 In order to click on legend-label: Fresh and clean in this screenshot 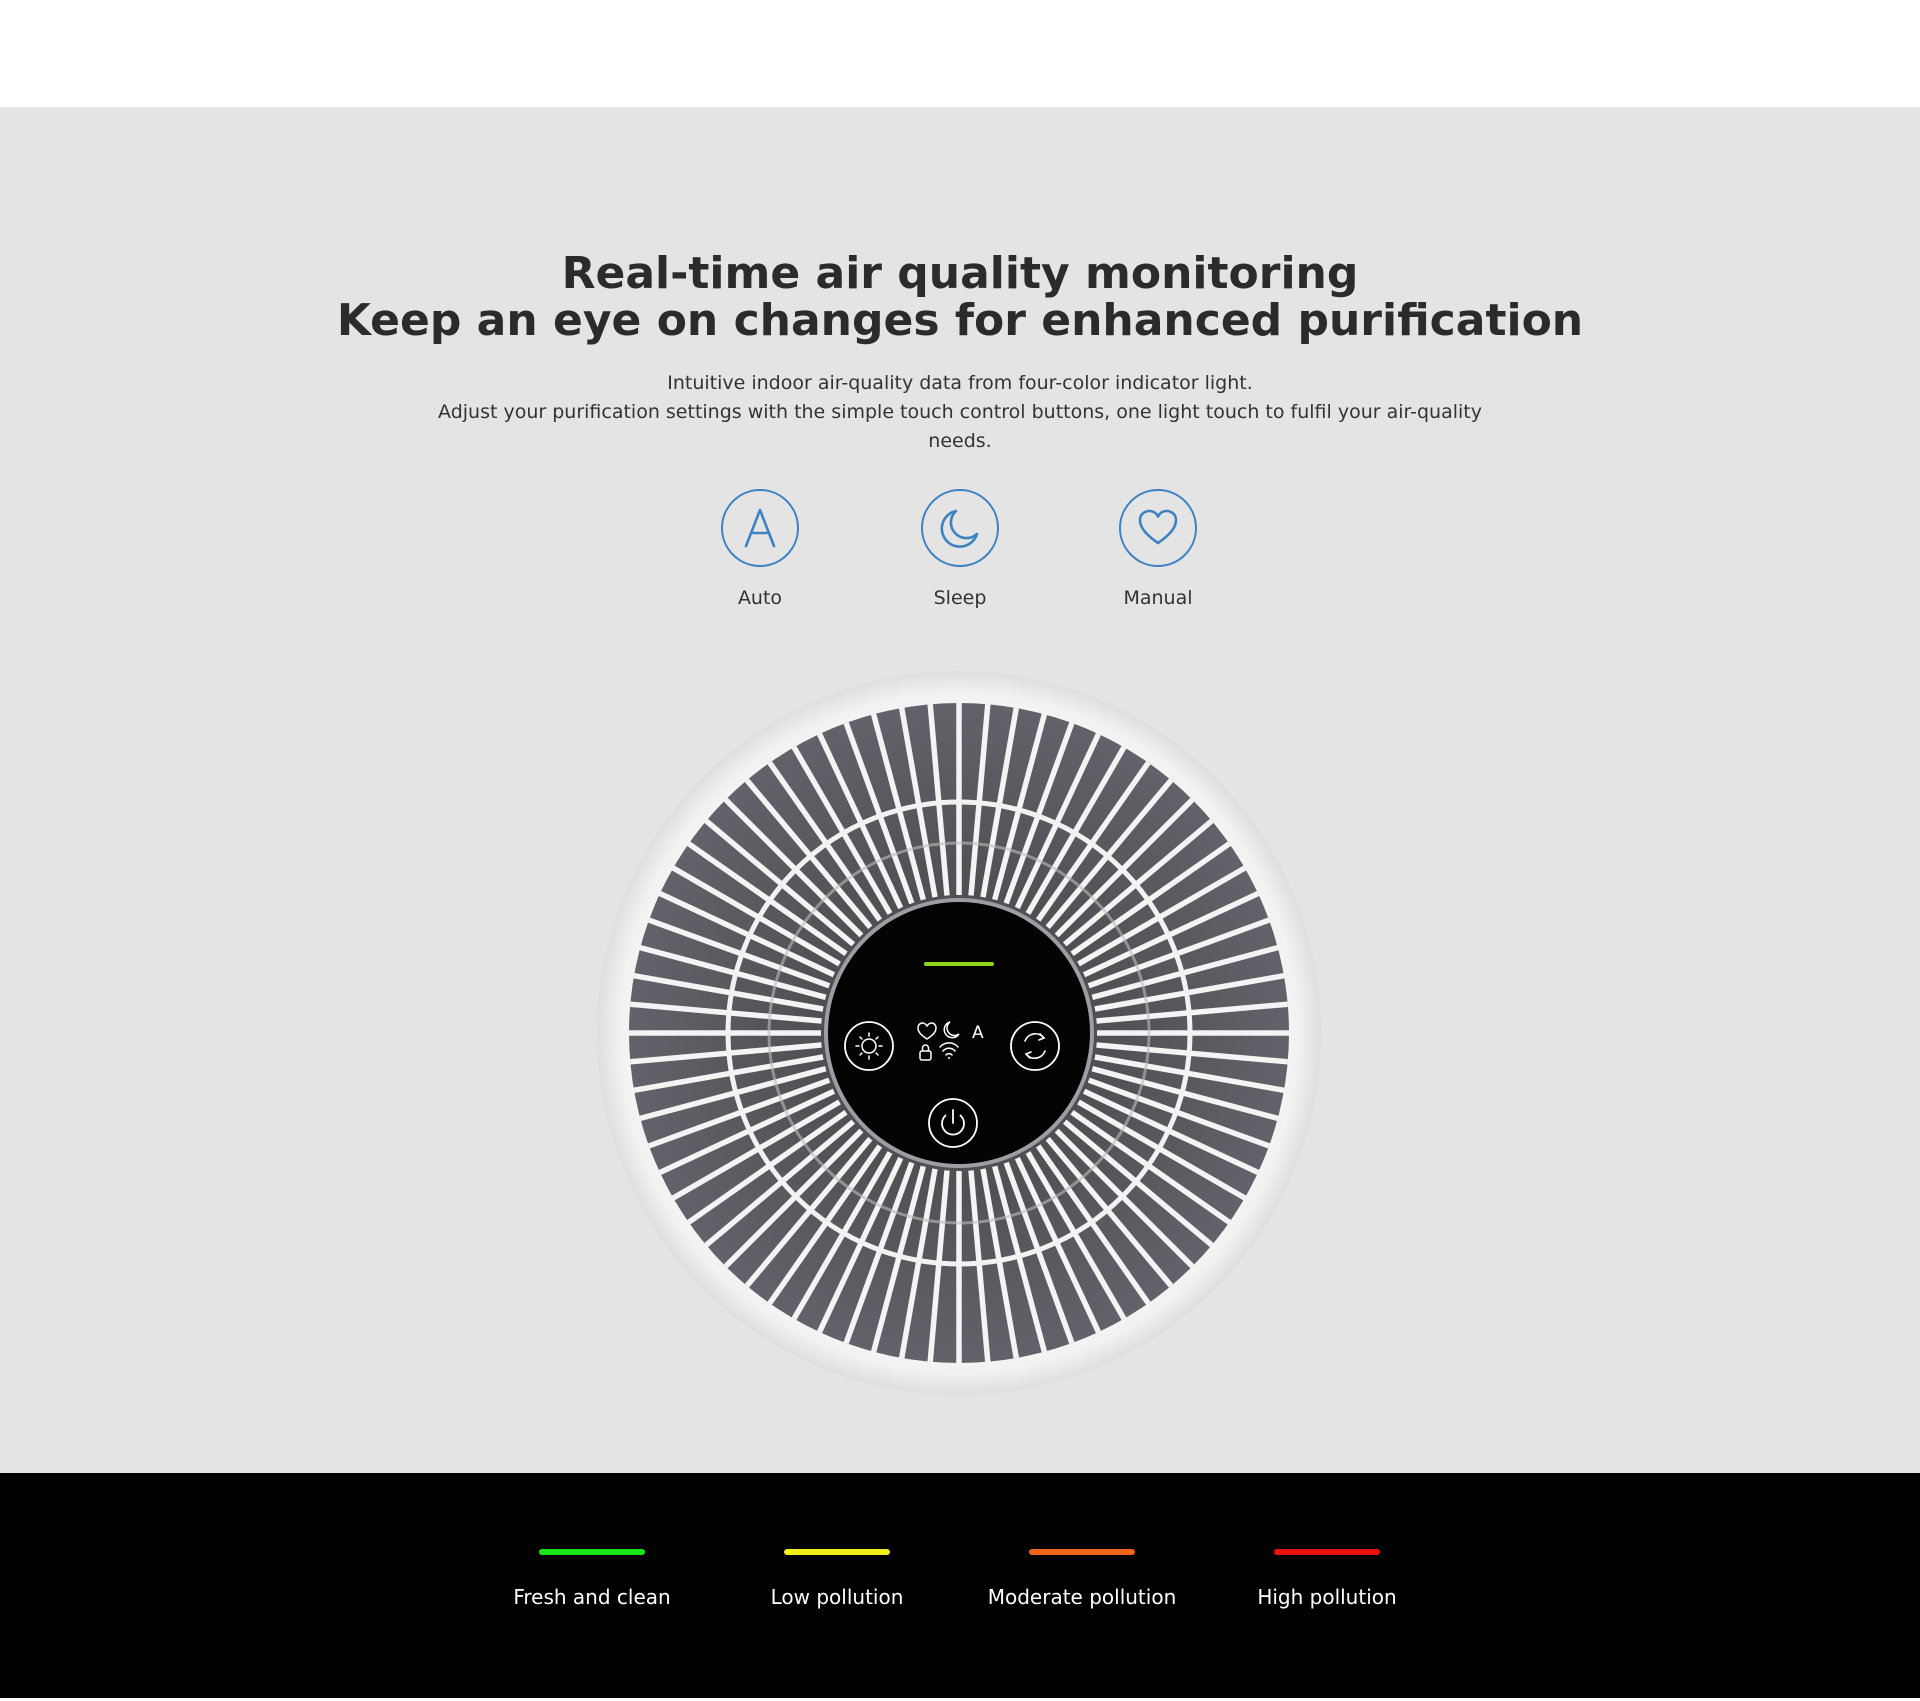, I will do `click(592, 1597)`.